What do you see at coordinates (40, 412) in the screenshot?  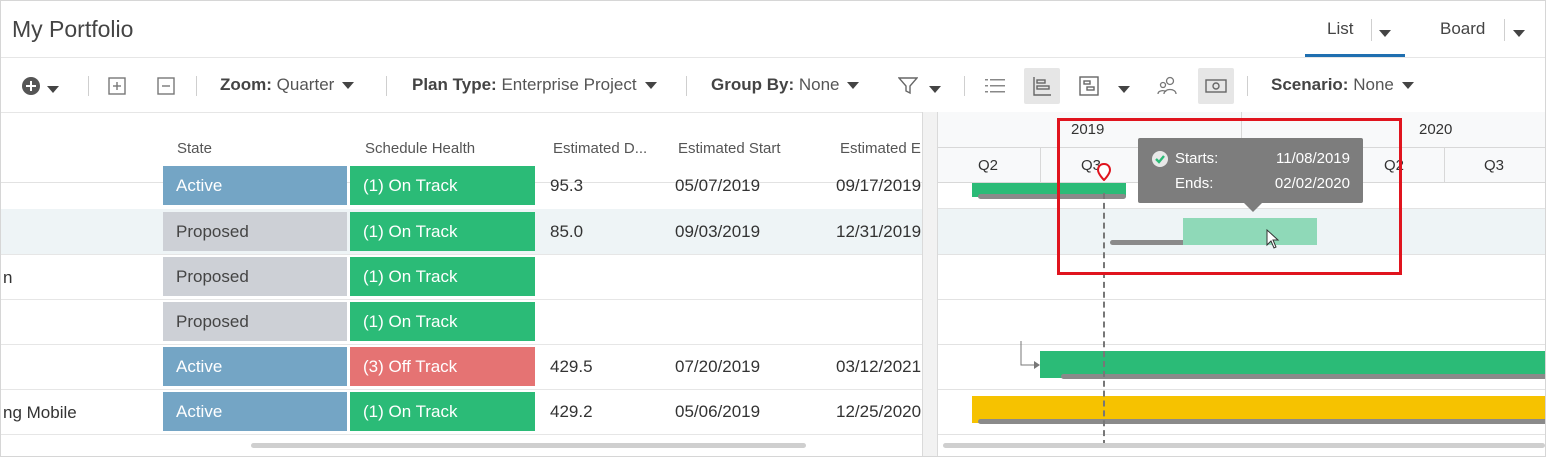 I see `cell-name: ng Mobile` at bounding box center [40, 412].